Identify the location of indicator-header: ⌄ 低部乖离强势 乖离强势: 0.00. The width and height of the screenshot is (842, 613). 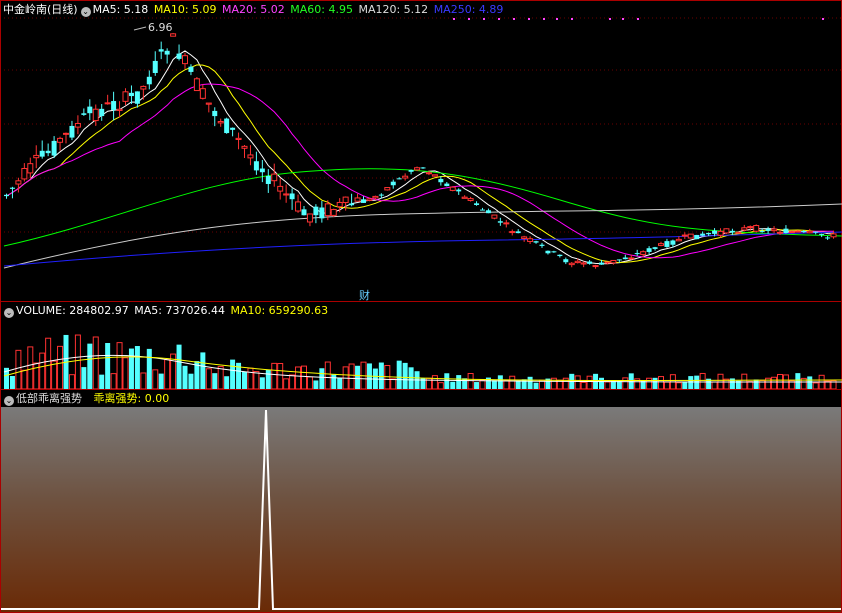
(87, 399).